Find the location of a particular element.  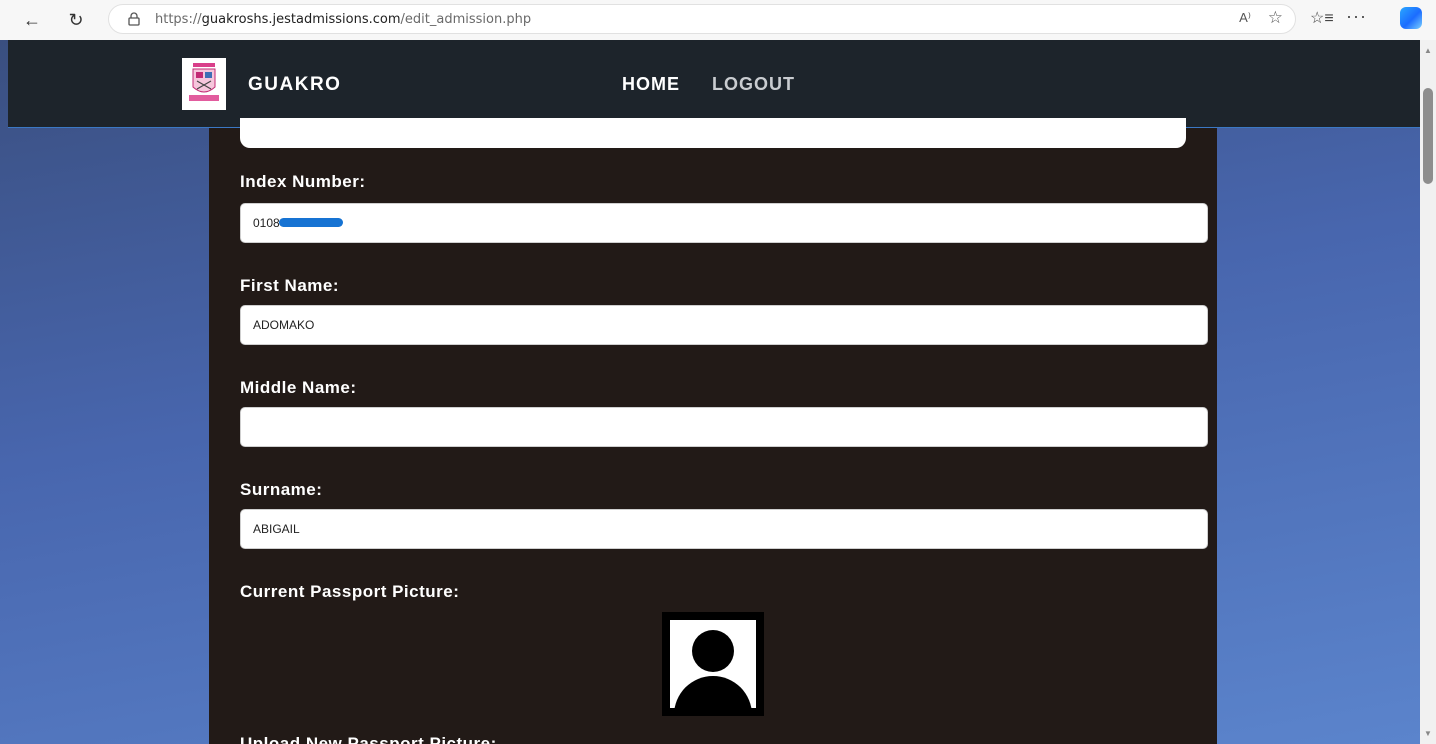

school-logo is located at coordinates (204, 84).